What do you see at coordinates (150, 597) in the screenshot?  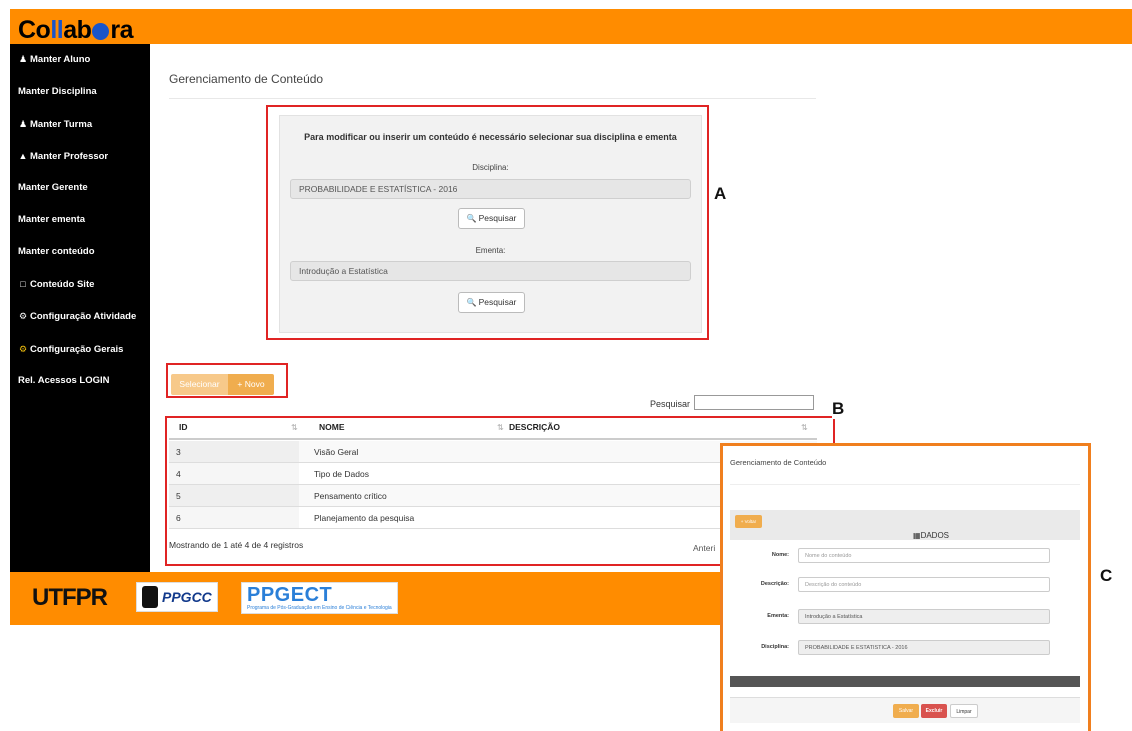 I see `ppgcc-mark-icon` at bounding box center [150, 597].